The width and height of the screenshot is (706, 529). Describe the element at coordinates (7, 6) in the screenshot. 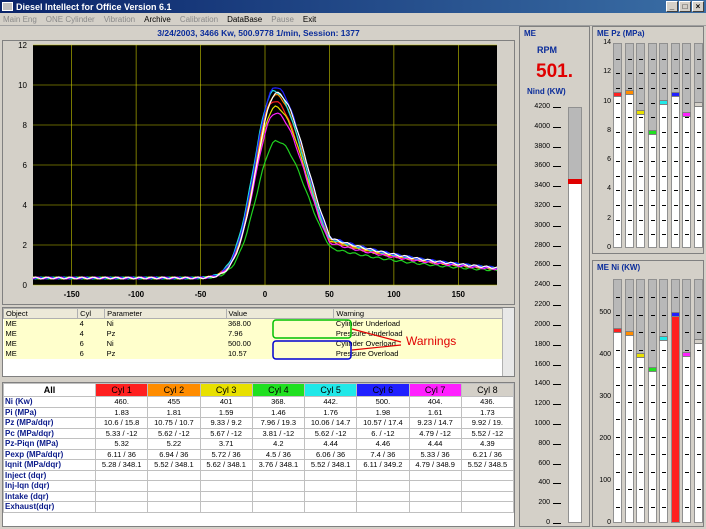

I see `app-icon` at that location.